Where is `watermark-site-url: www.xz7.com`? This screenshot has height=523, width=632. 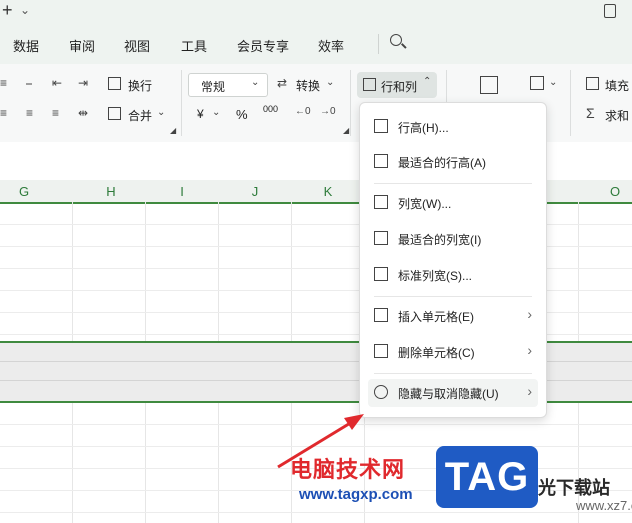 watermark-site-url: www.xz7.com is located at coordinates (604, 505).